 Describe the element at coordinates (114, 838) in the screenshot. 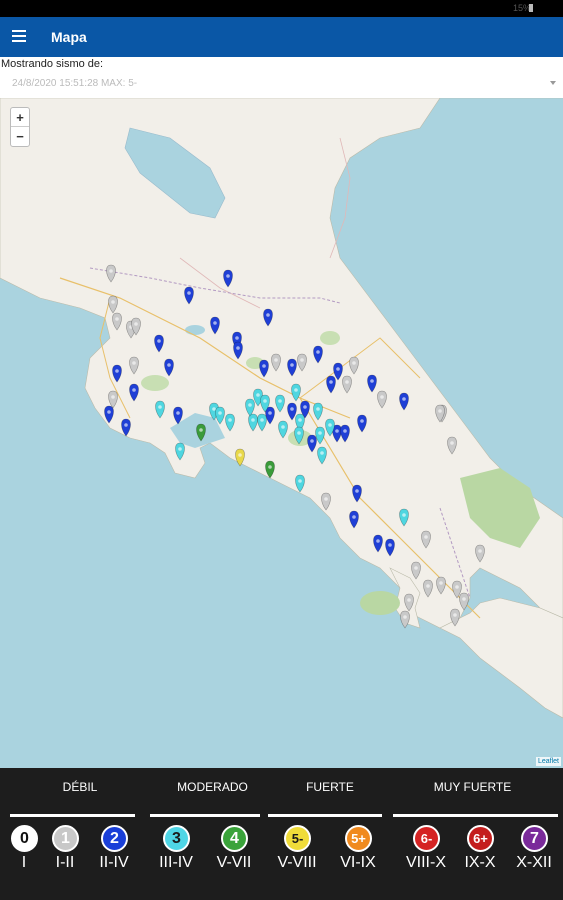

I see `intensity-badge-2: 2` at that location.